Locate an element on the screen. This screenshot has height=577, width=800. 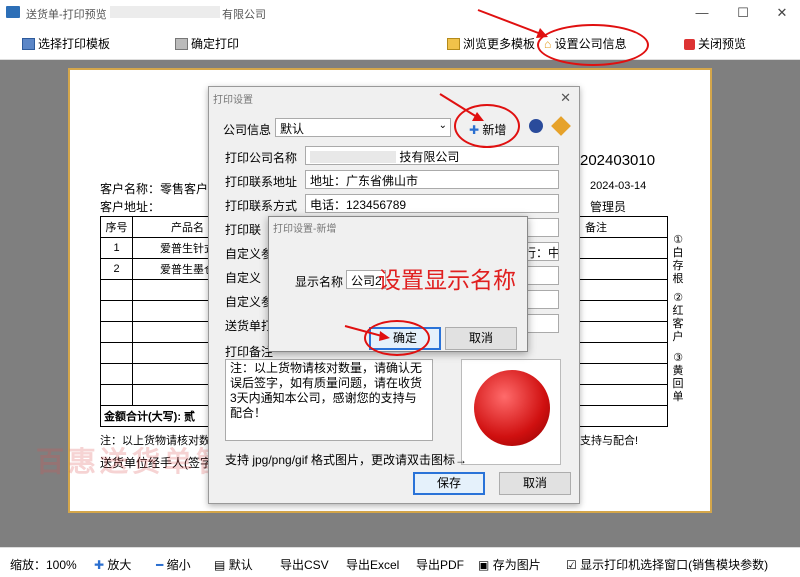
close-preview-button: 关闭预览 is located at coordinates (715, 43).